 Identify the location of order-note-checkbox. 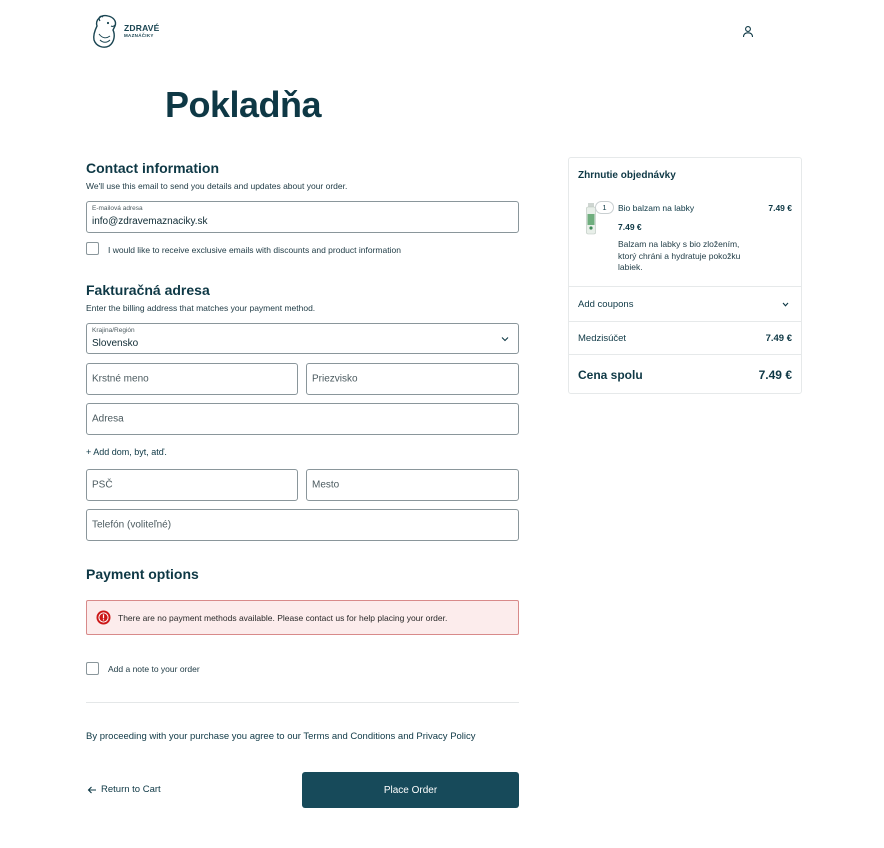
(92, 668).